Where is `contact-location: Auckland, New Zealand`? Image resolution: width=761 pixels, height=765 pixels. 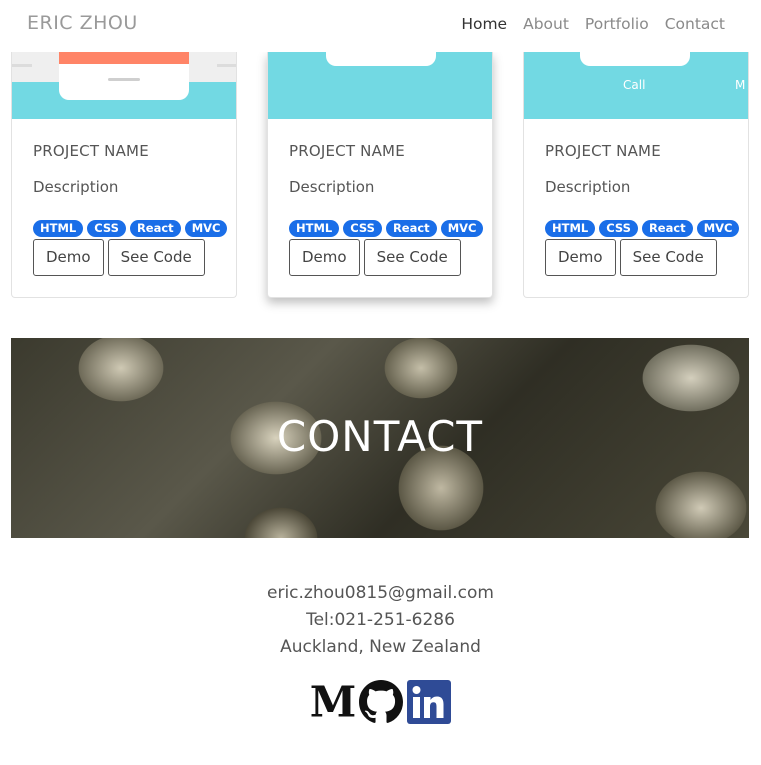
contact-location: Auckland, New Zealand is located at coordinates (380, 647).